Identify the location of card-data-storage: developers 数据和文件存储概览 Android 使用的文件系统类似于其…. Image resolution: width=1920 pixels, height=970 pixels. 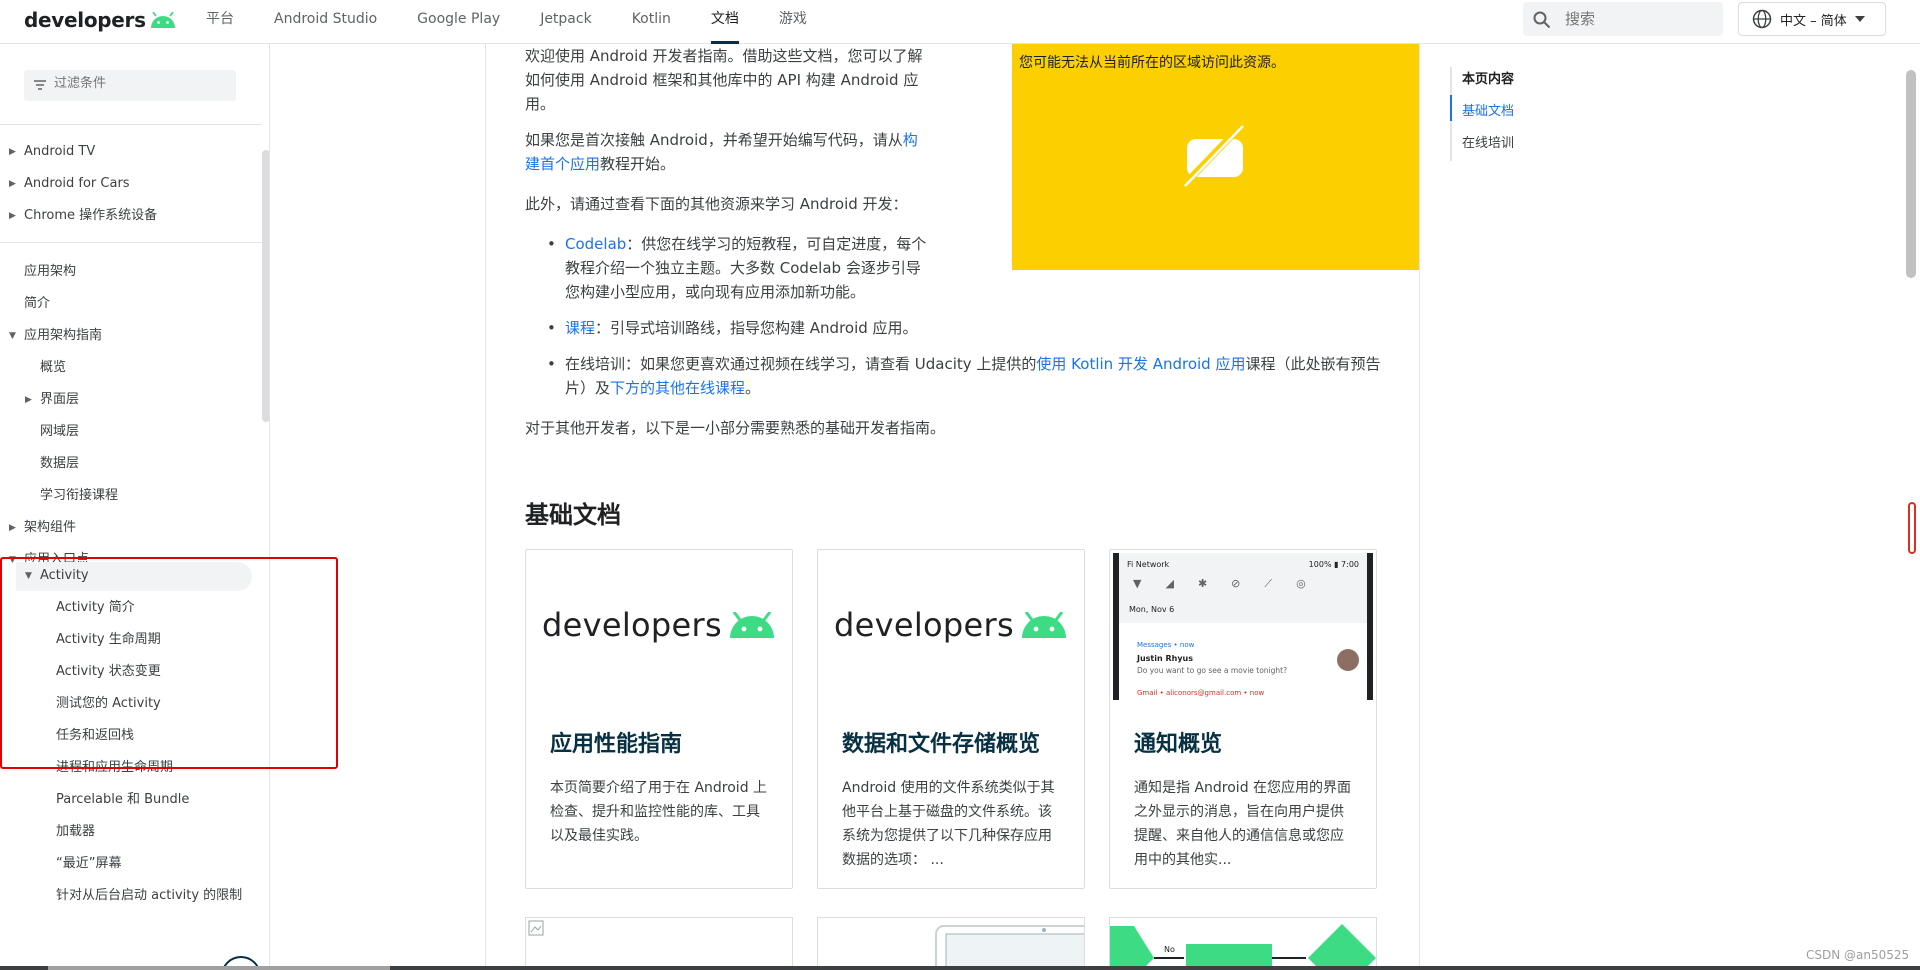
(951, 719).